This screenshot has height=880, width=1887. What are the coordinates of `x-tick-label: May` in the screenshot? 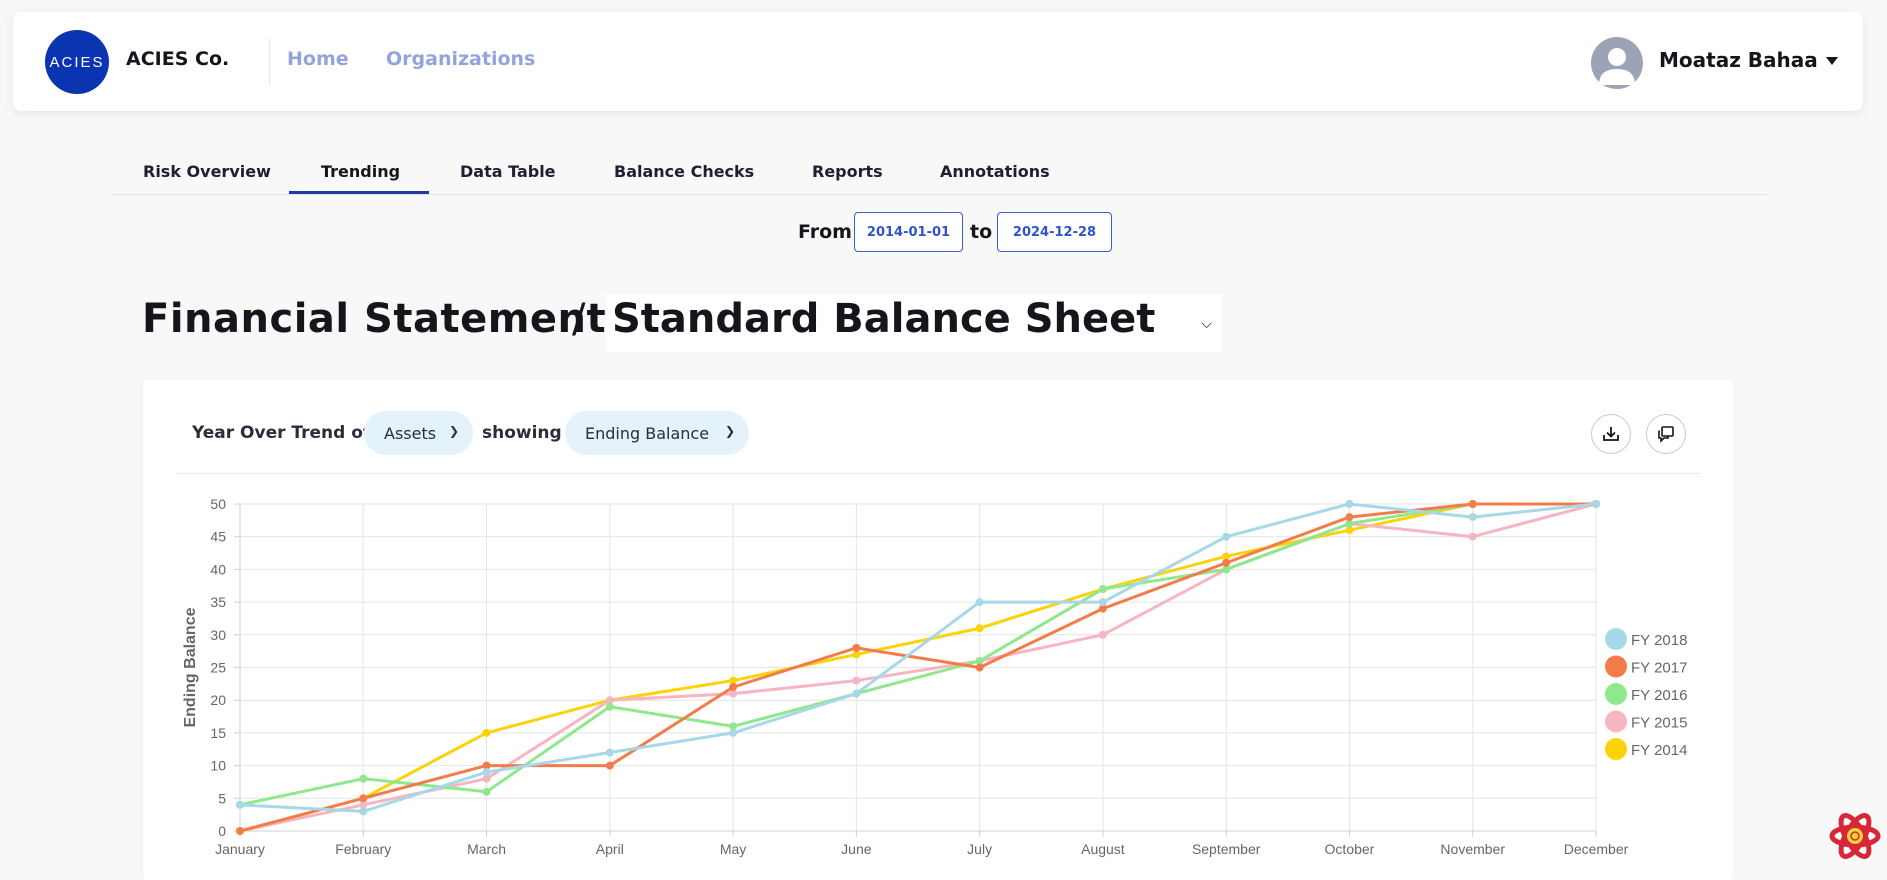 It's located at (733, 849).